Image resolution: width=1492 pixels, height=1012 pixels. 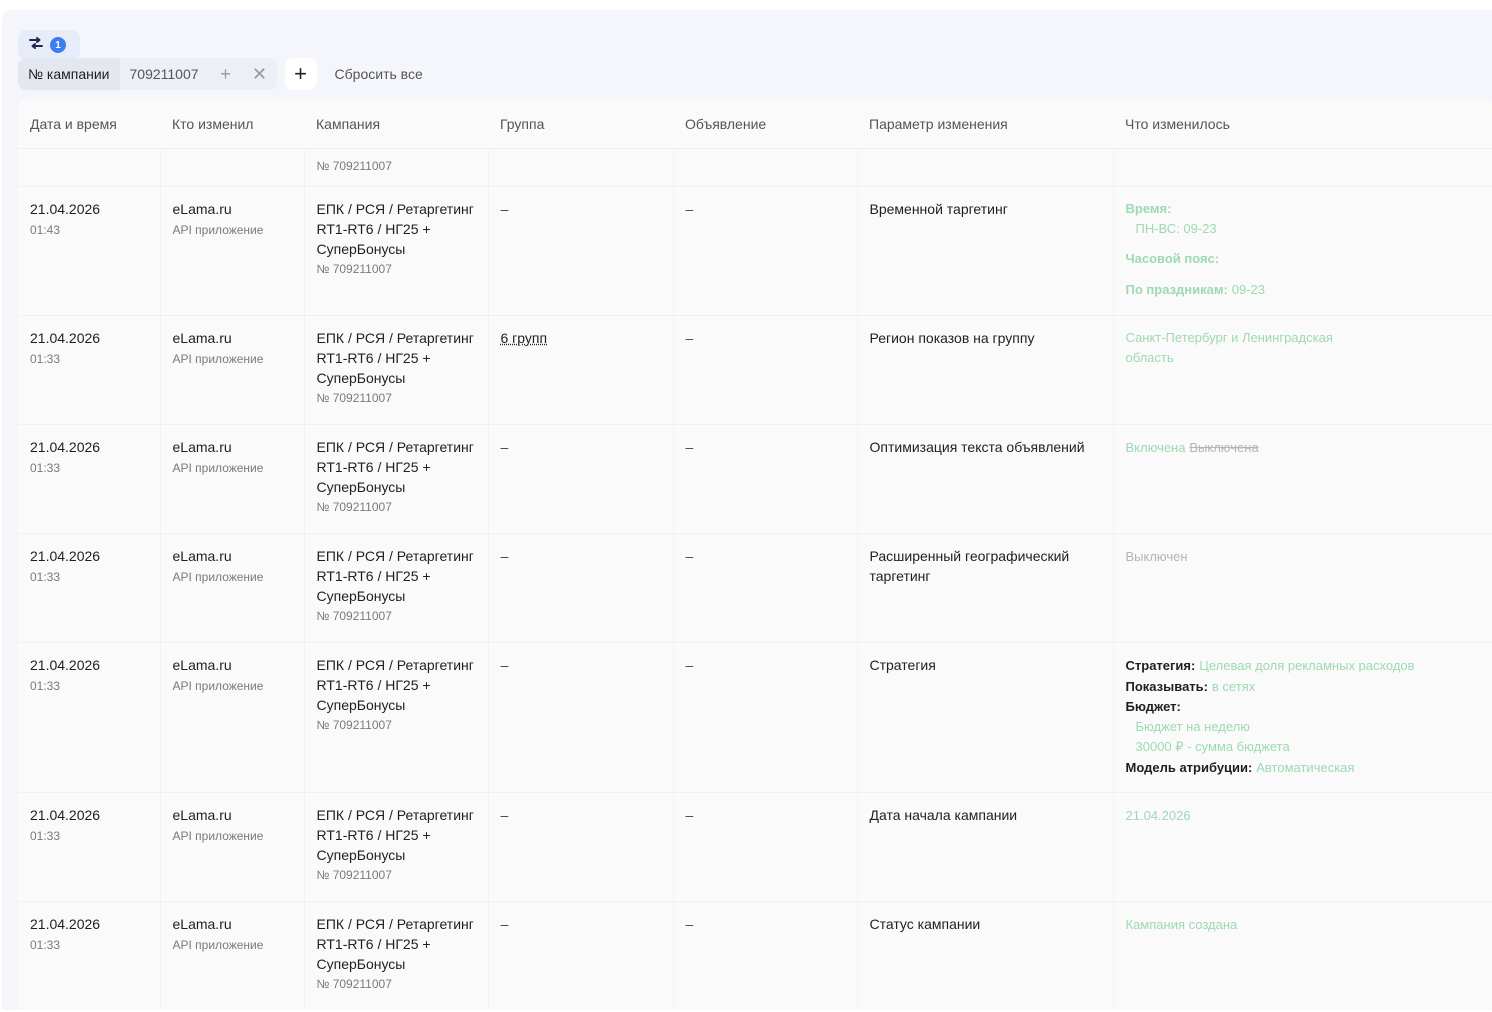 I want to click on change-value: Санкт-Петербург и Ленинградская область, so click(x=1229, y=347).